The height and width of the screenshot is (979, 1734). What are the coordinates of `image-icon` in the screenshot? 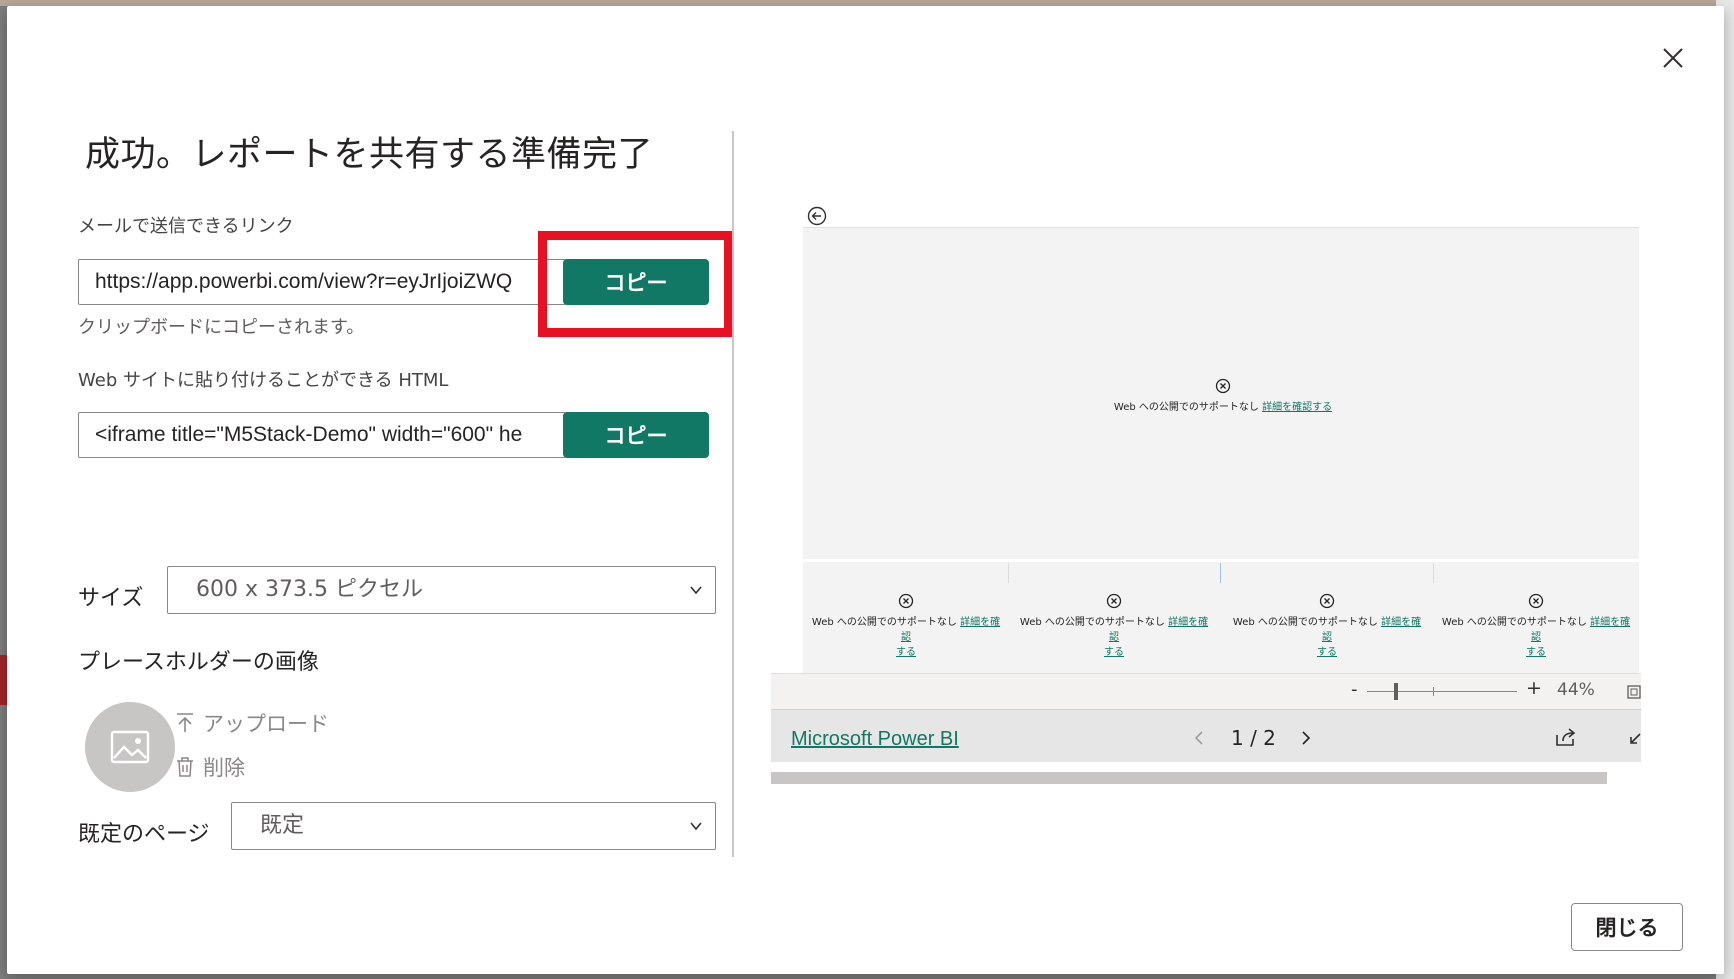 It's located at (130, 747).